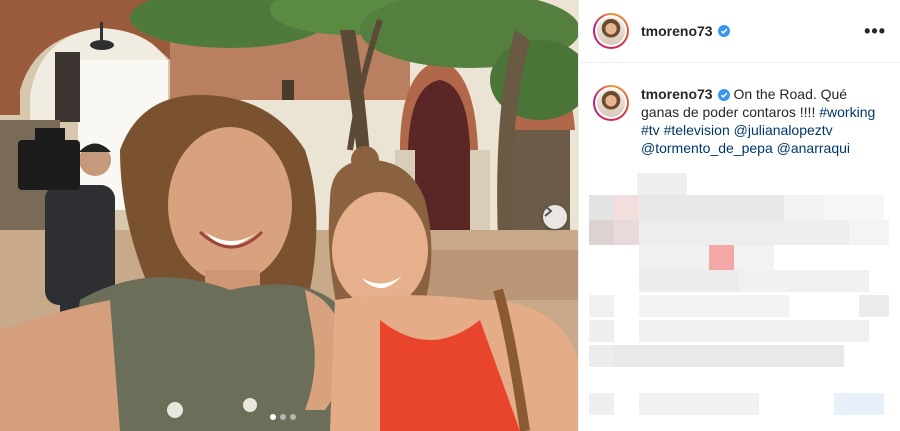 The image size is (900, 431). Describe the element at coordinates (790, 94) in the screenshot. I see `caption-line: On the Road. Qué` at that location.